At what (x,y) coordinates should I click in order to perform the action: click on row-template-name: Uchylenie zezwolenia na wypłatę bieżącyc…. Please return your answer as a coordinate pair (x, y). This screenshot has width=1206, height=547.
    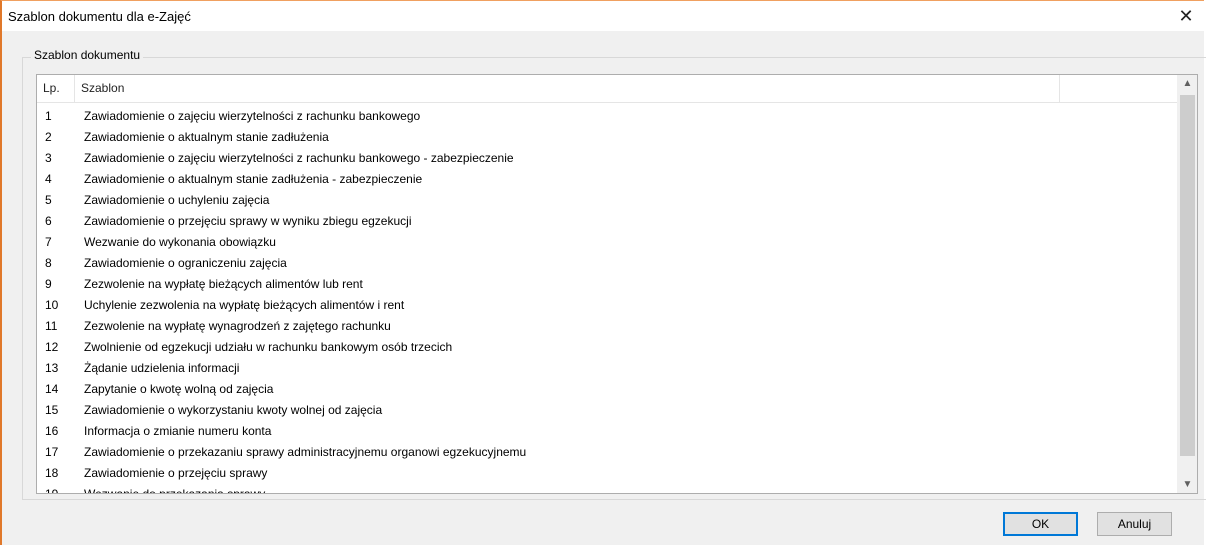
    Looking at the image, I should click on (244, 305).